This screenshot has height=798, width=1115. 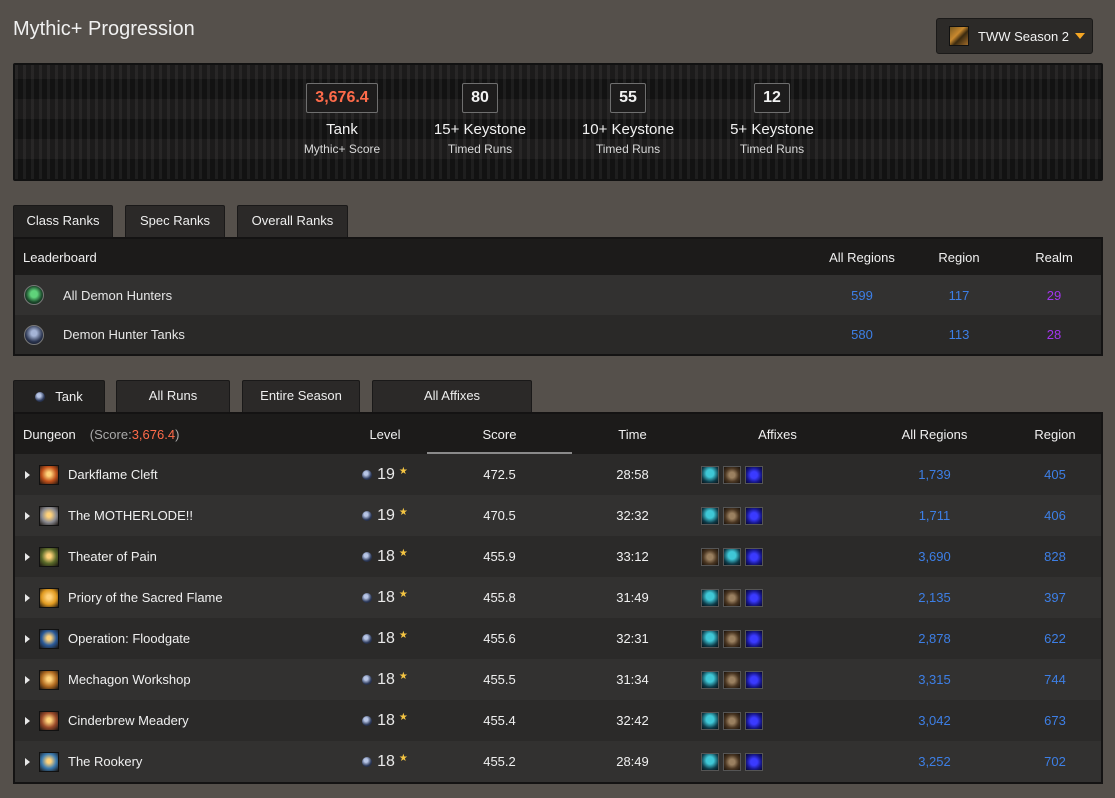 I want to click on rank-region: 113, so click(x=959, y=334).